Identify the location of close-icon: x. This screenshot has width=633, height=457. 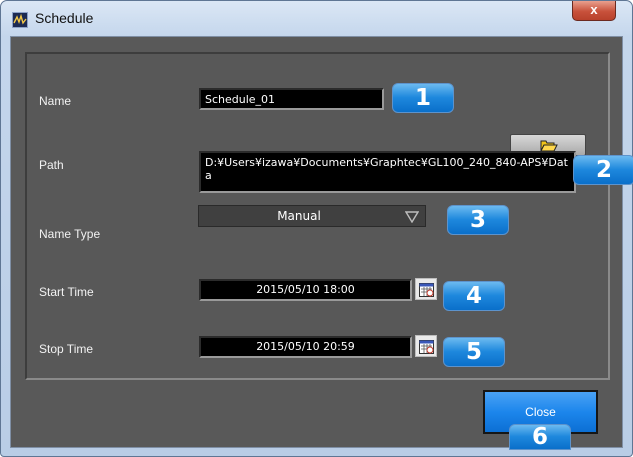
(594, 9).